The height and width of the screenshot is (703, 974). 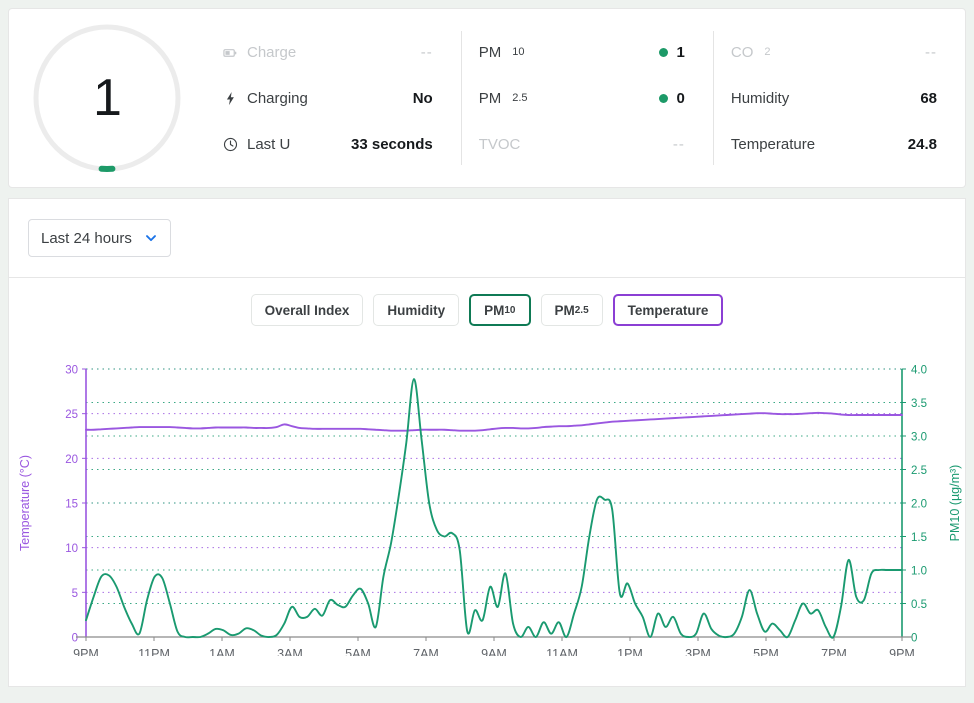 What do you see at coordinates (71, 505) in the screenshot?
I see `svg-text: 15` at bounding box center [71, 505].